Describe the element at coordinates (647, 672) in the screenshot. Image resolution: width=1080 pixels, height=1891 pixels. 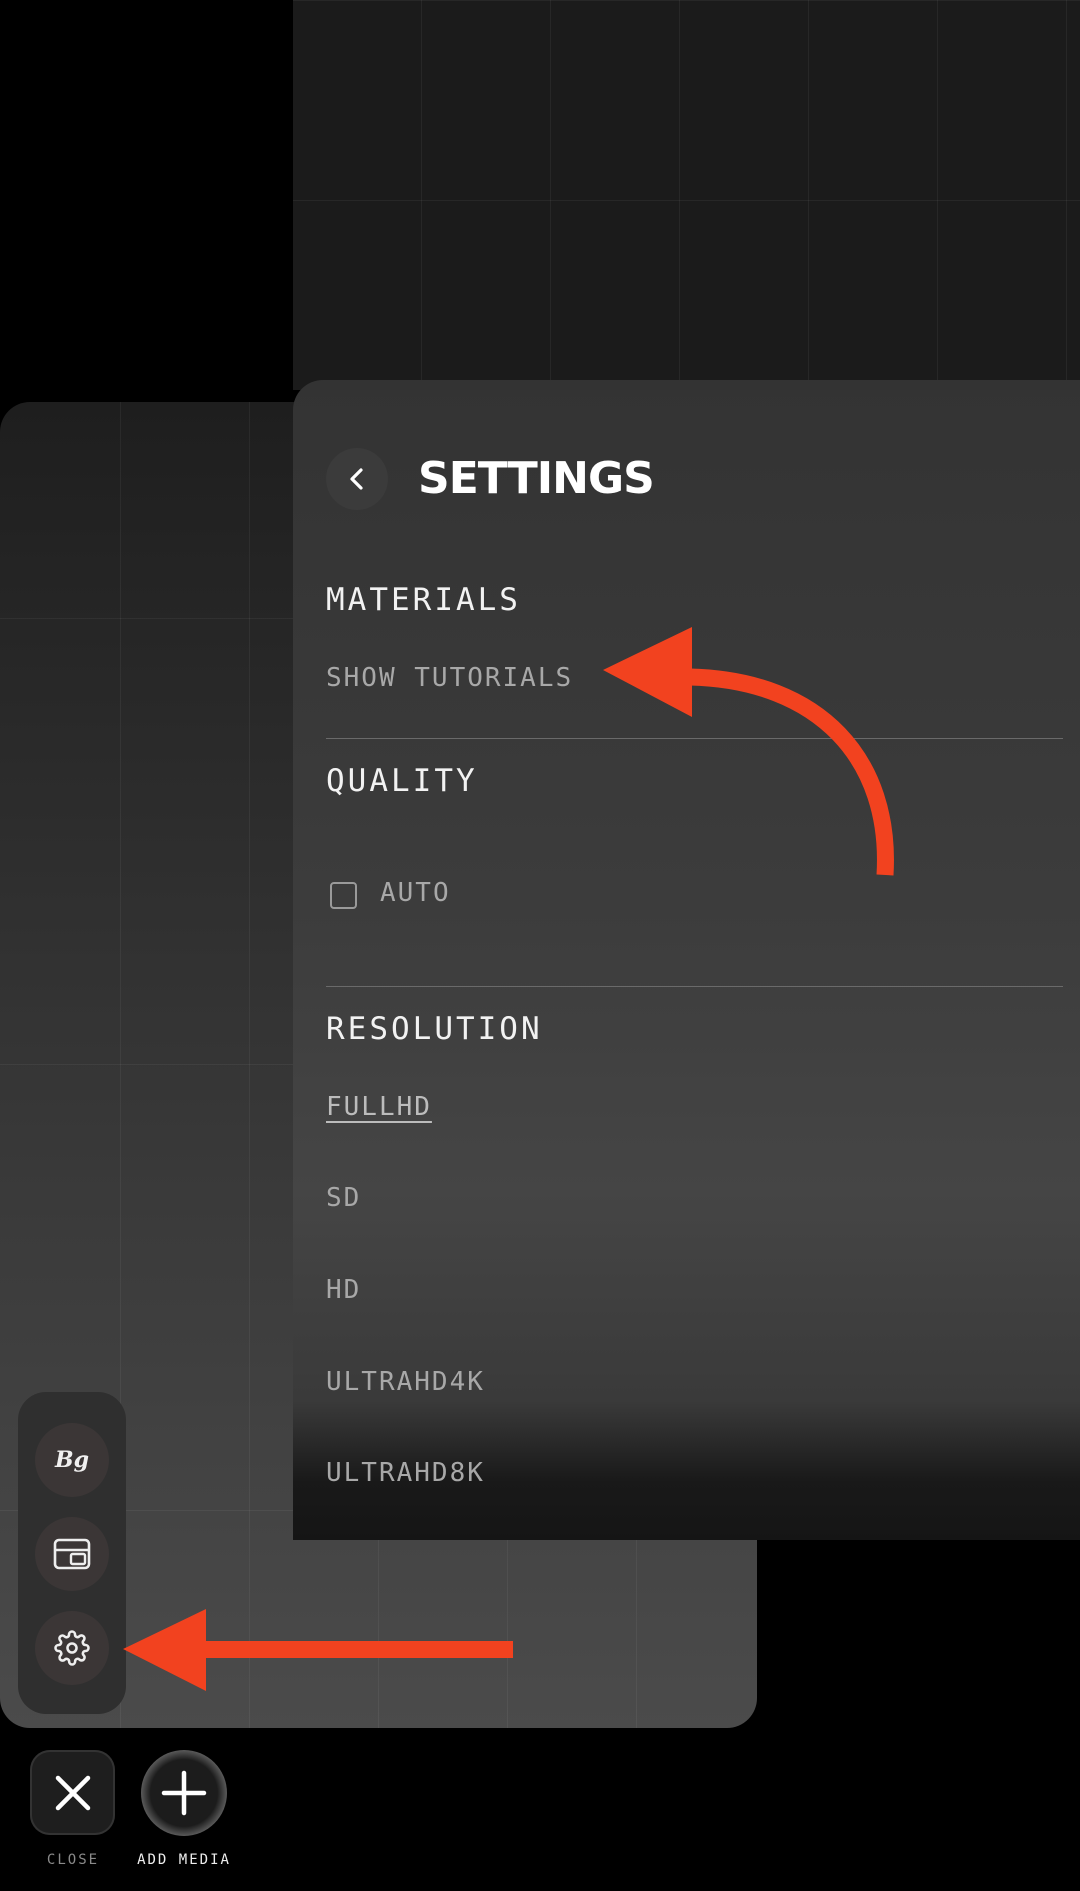
I see `curved-arrow-head` at that location.